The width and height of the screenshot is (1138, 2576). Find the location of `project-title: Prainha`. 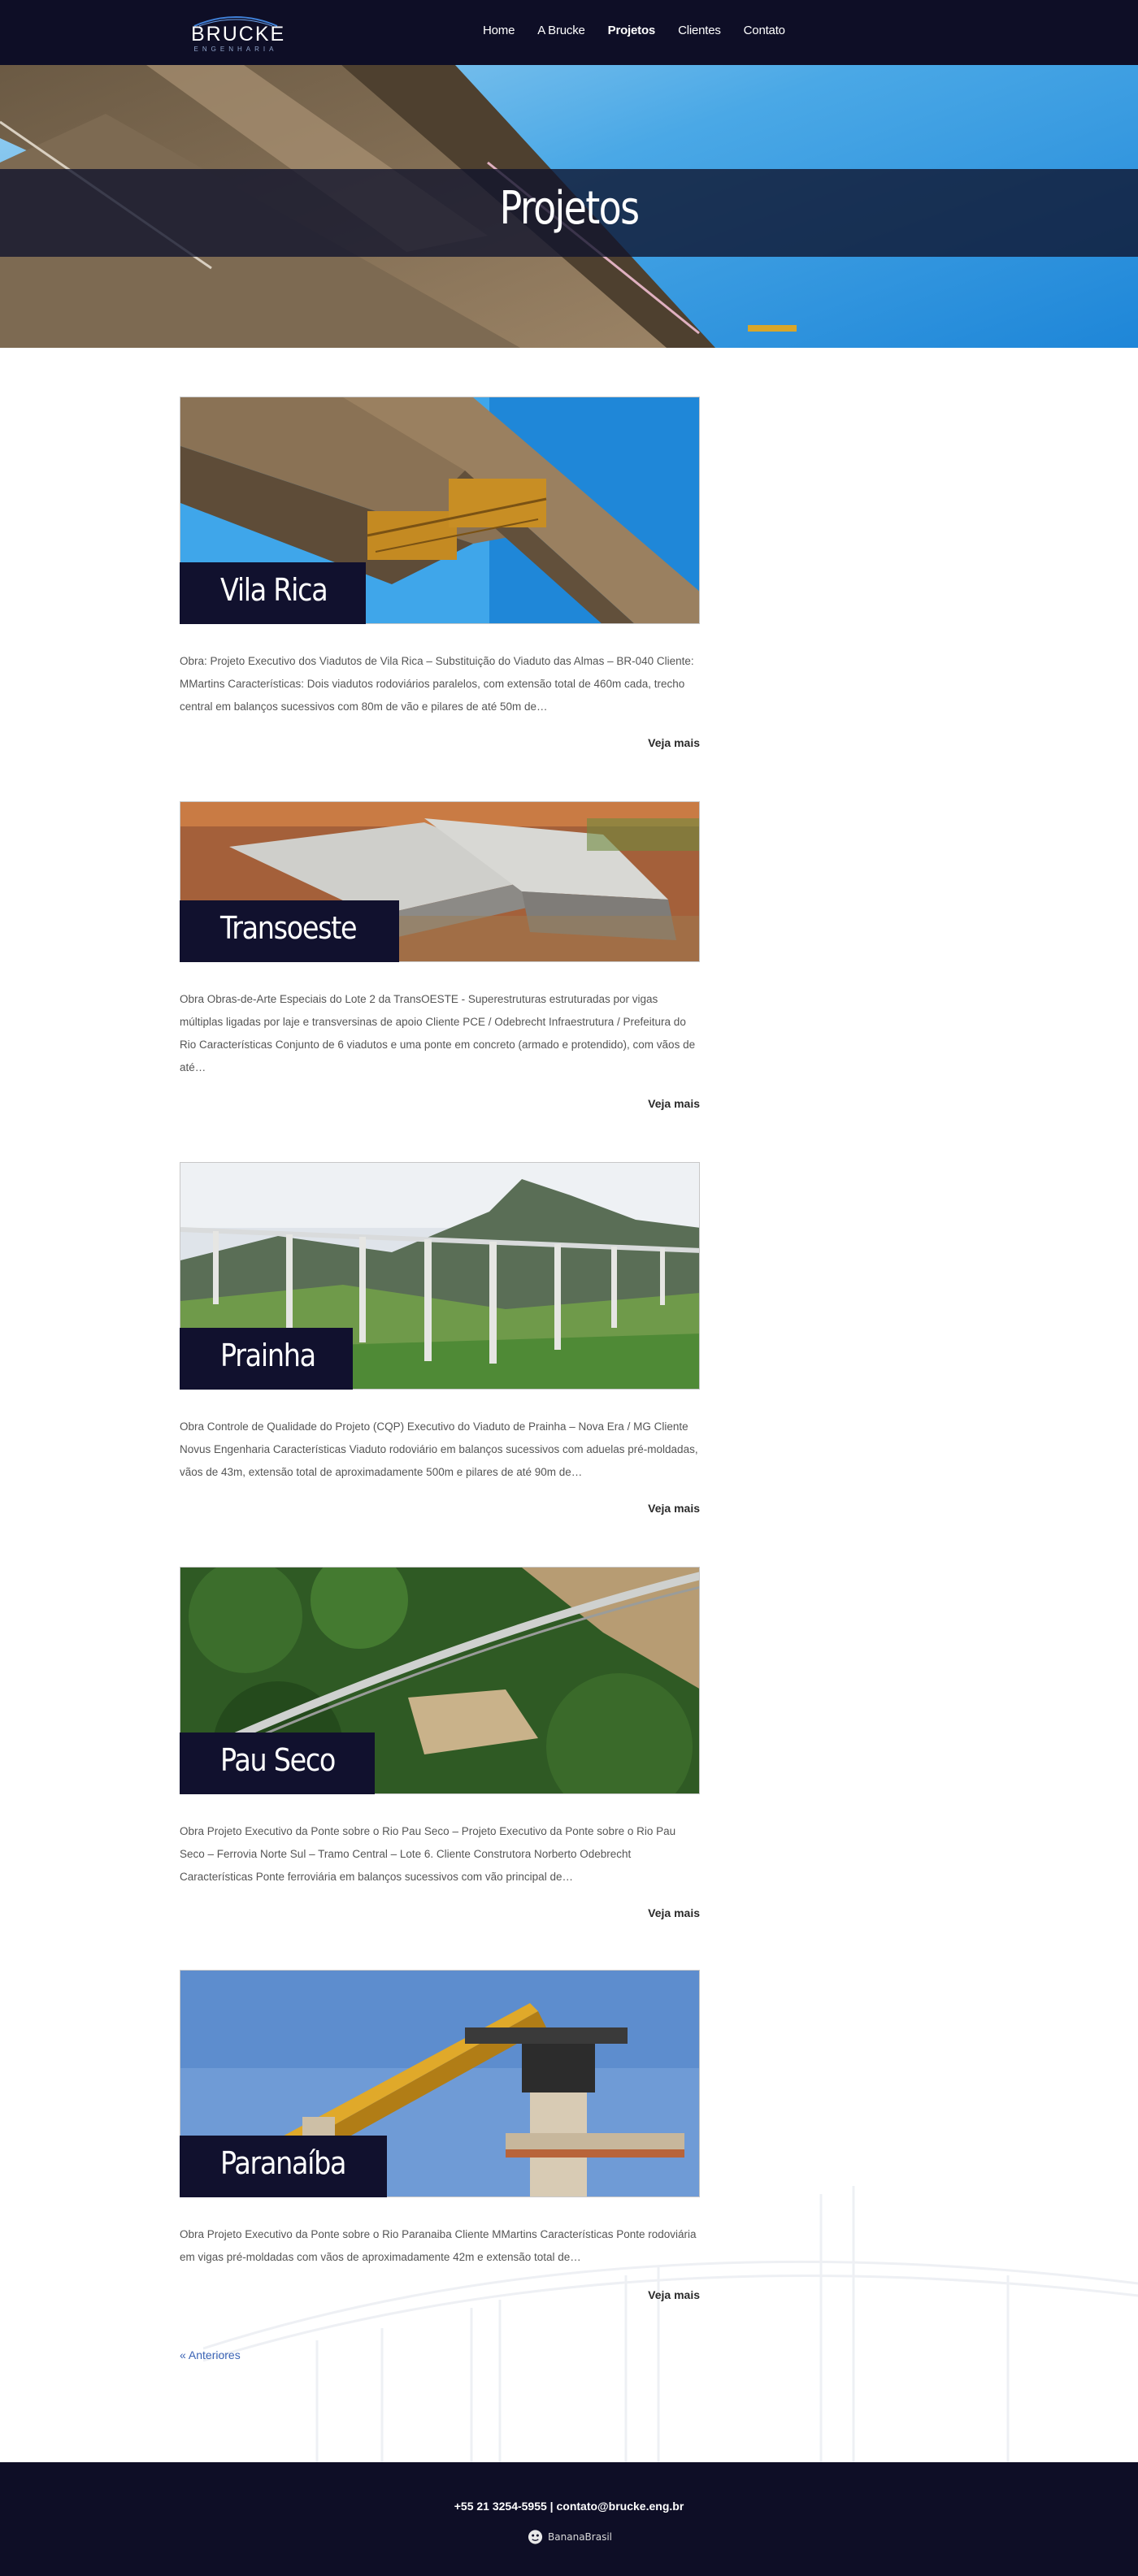

project-title: Prainha is located at coordinates (266, 1359).